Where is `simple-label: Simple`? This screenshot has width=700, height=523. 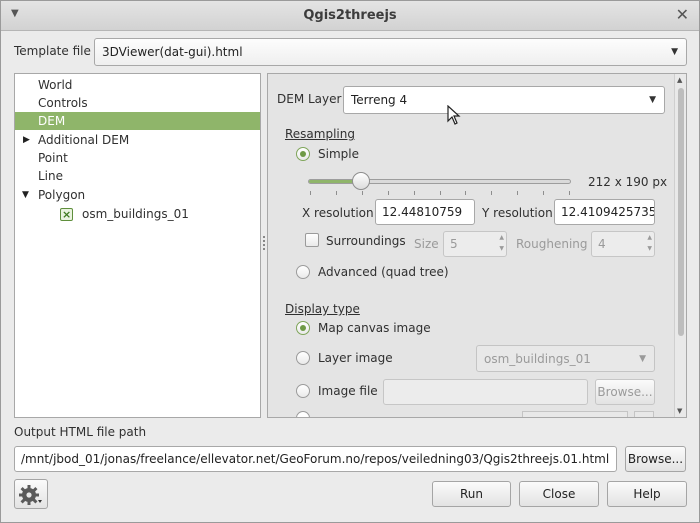
simple-label: Simple is located at coordinates (338, 154).